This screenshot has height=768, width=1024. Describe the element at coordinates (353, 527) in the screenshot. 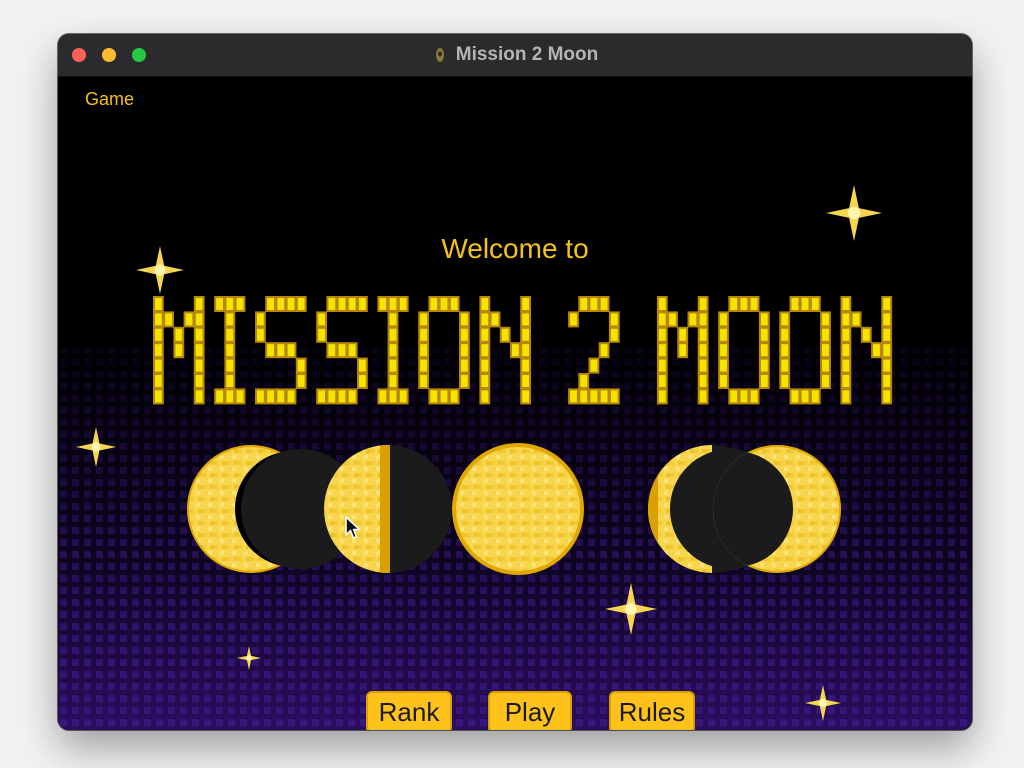

I see `mouse-cursor-icon` at that location.